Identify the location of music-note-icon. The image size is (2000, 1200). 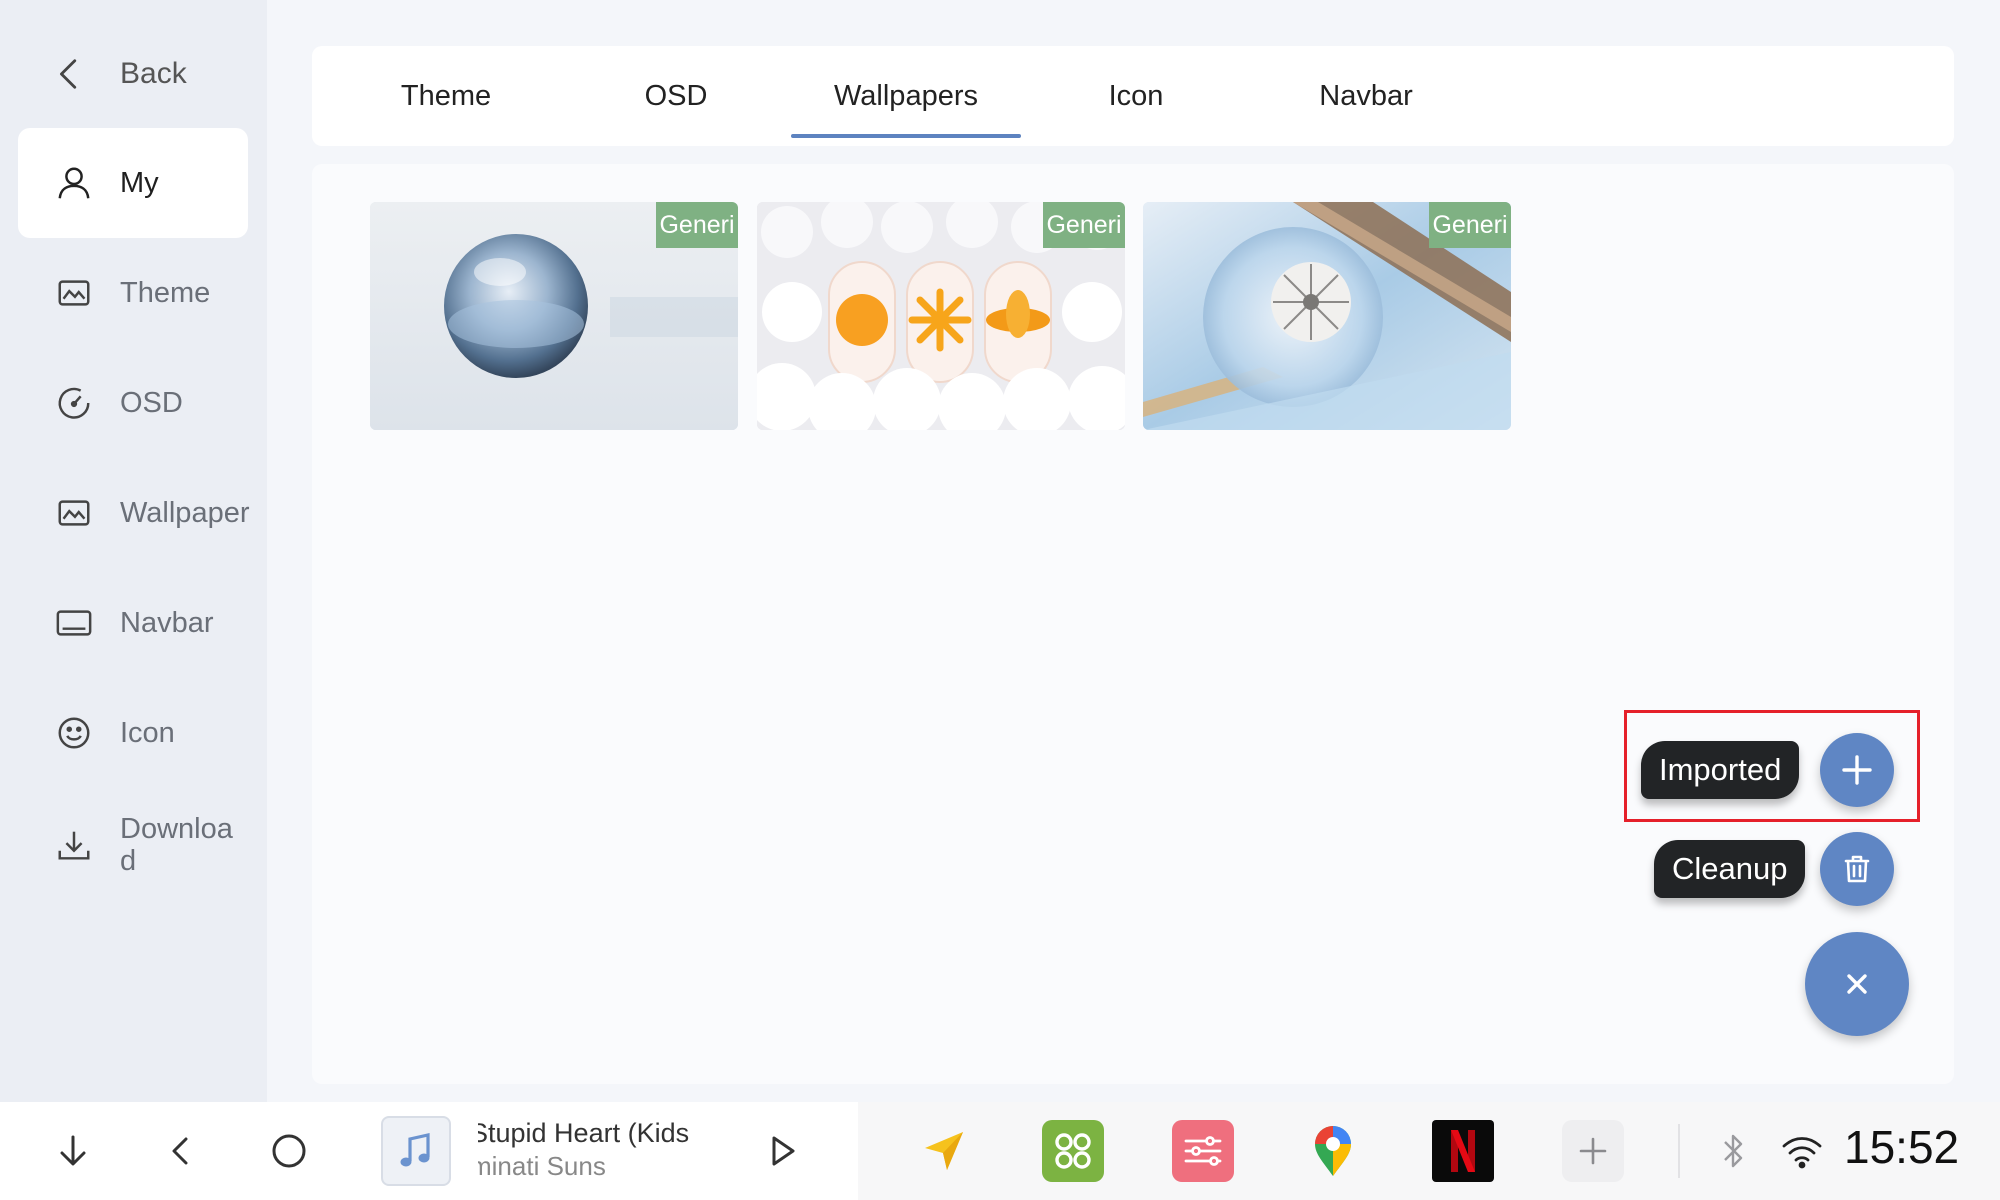
(415, 1150).